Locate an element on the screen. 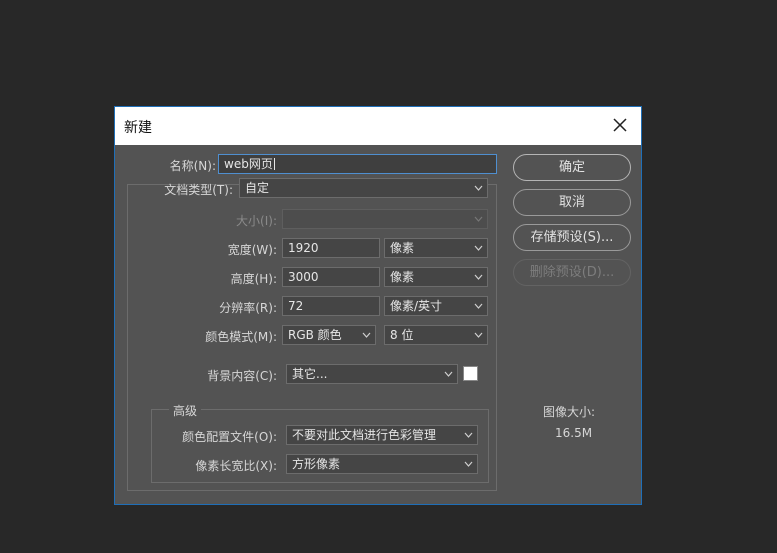 Image resolution: width=777 pixels, height=553 pixels. bit-depth-value: 8 位 is located at coordinates (402, 335).